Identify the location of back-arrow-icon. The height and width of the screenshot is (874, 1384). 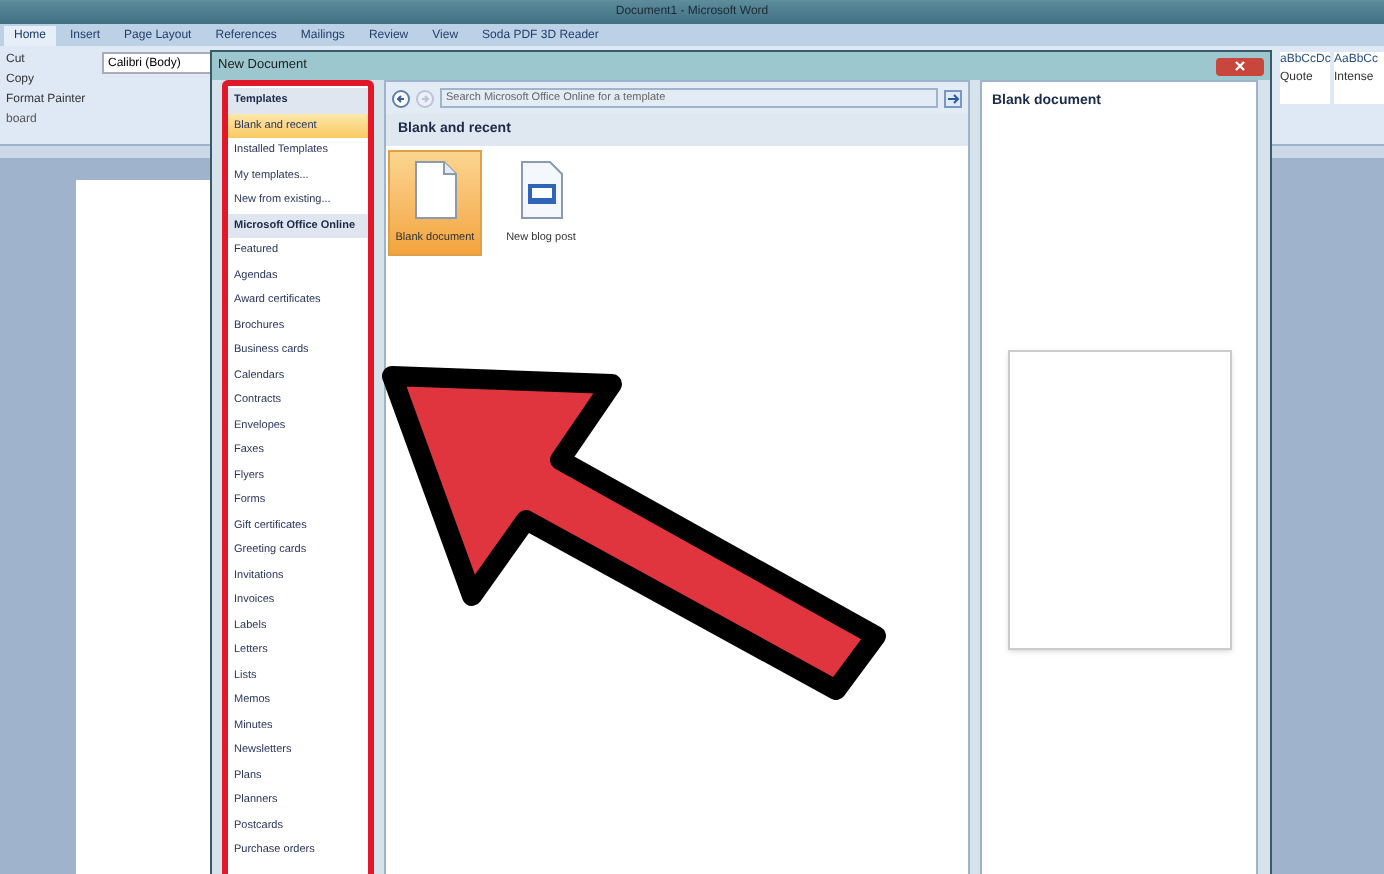
(401, 98).